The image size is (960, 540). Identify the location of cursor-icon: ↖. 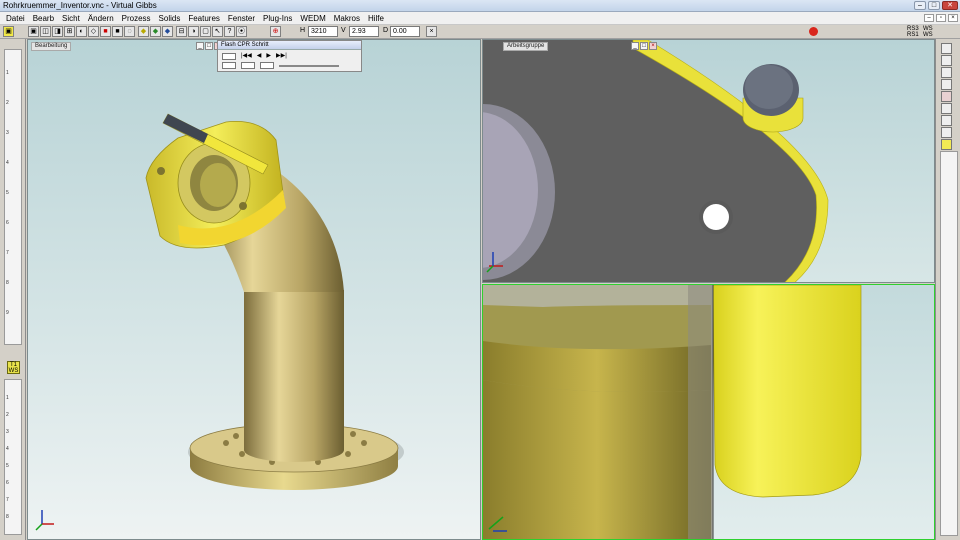
(217, 31).